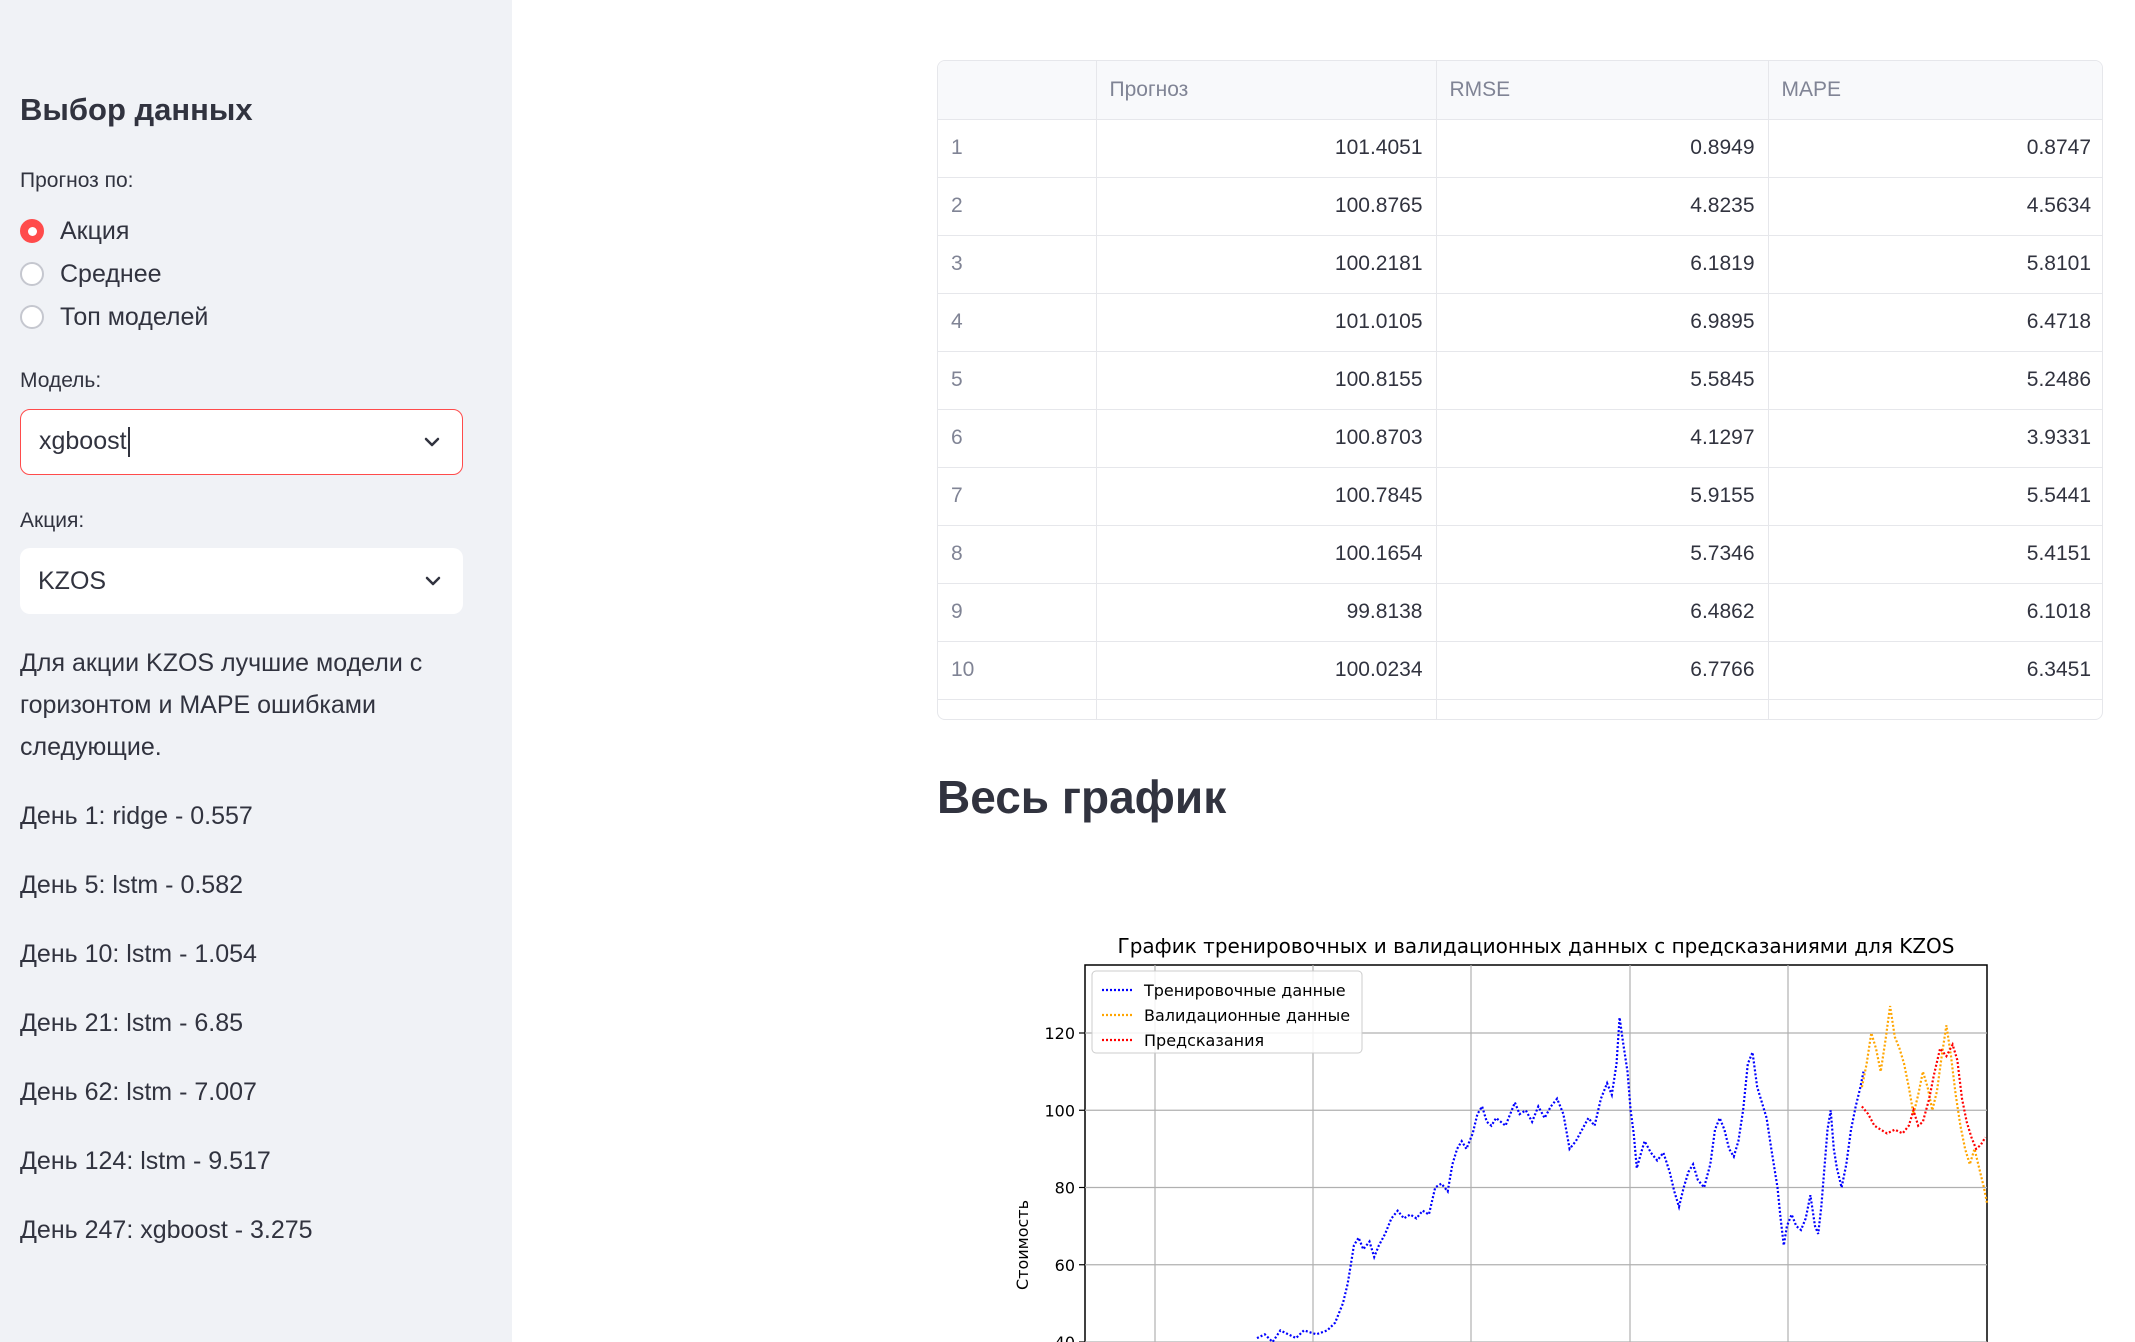  I want to click on radio-label: Топ моделей, so click(134, 316).